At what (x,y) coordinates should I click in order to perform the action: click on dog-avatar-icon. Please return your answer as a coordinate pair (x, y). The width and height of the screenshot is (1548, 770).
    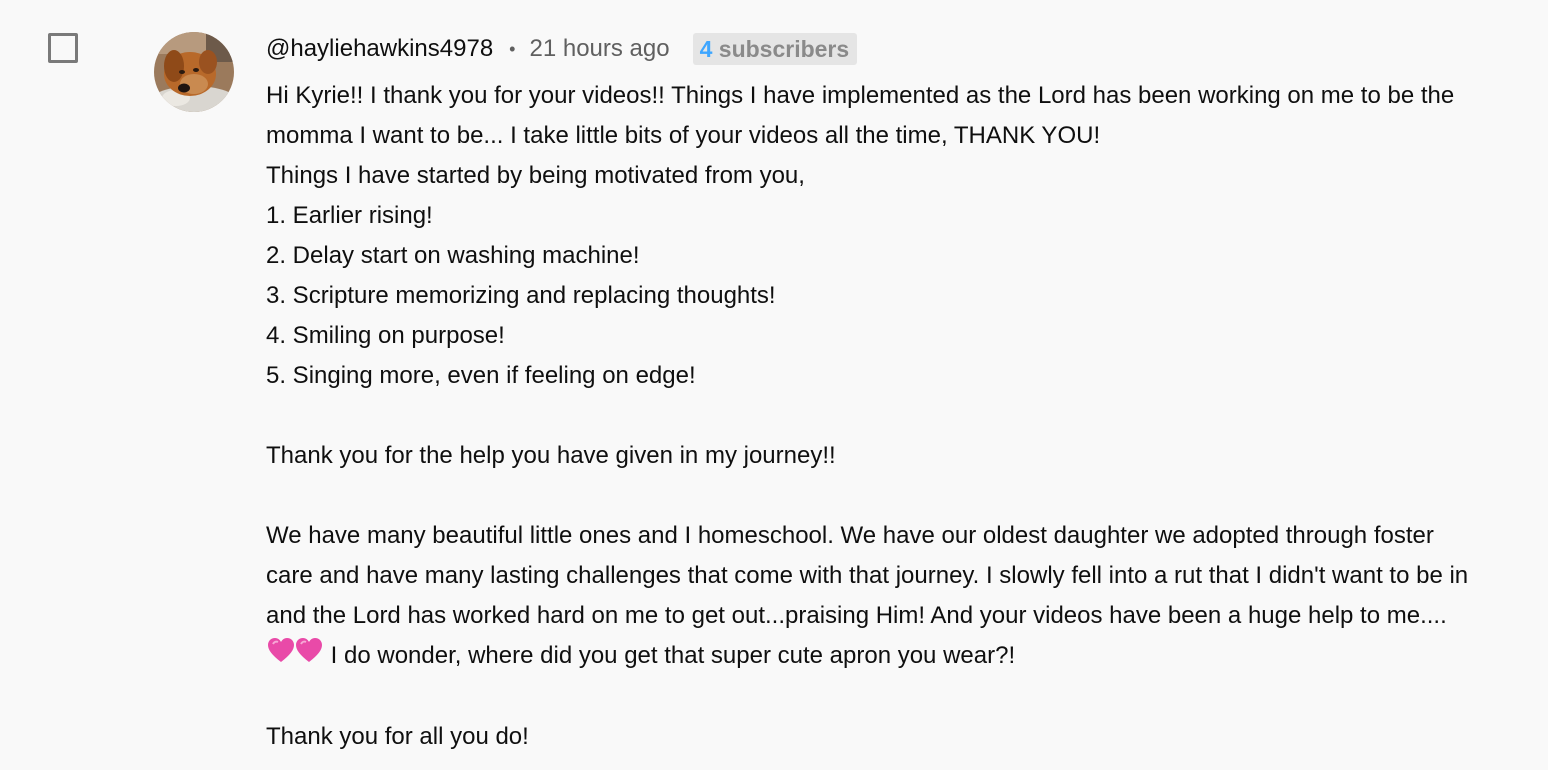
    Looking at the image, I should click on (194, 72).